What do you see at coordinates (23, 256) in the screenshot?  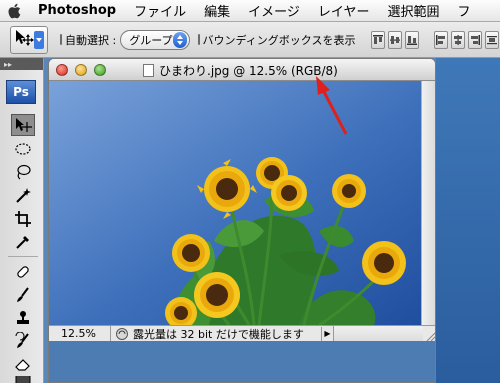 I see `toolbox-divider` at bounding box center [23, 256].